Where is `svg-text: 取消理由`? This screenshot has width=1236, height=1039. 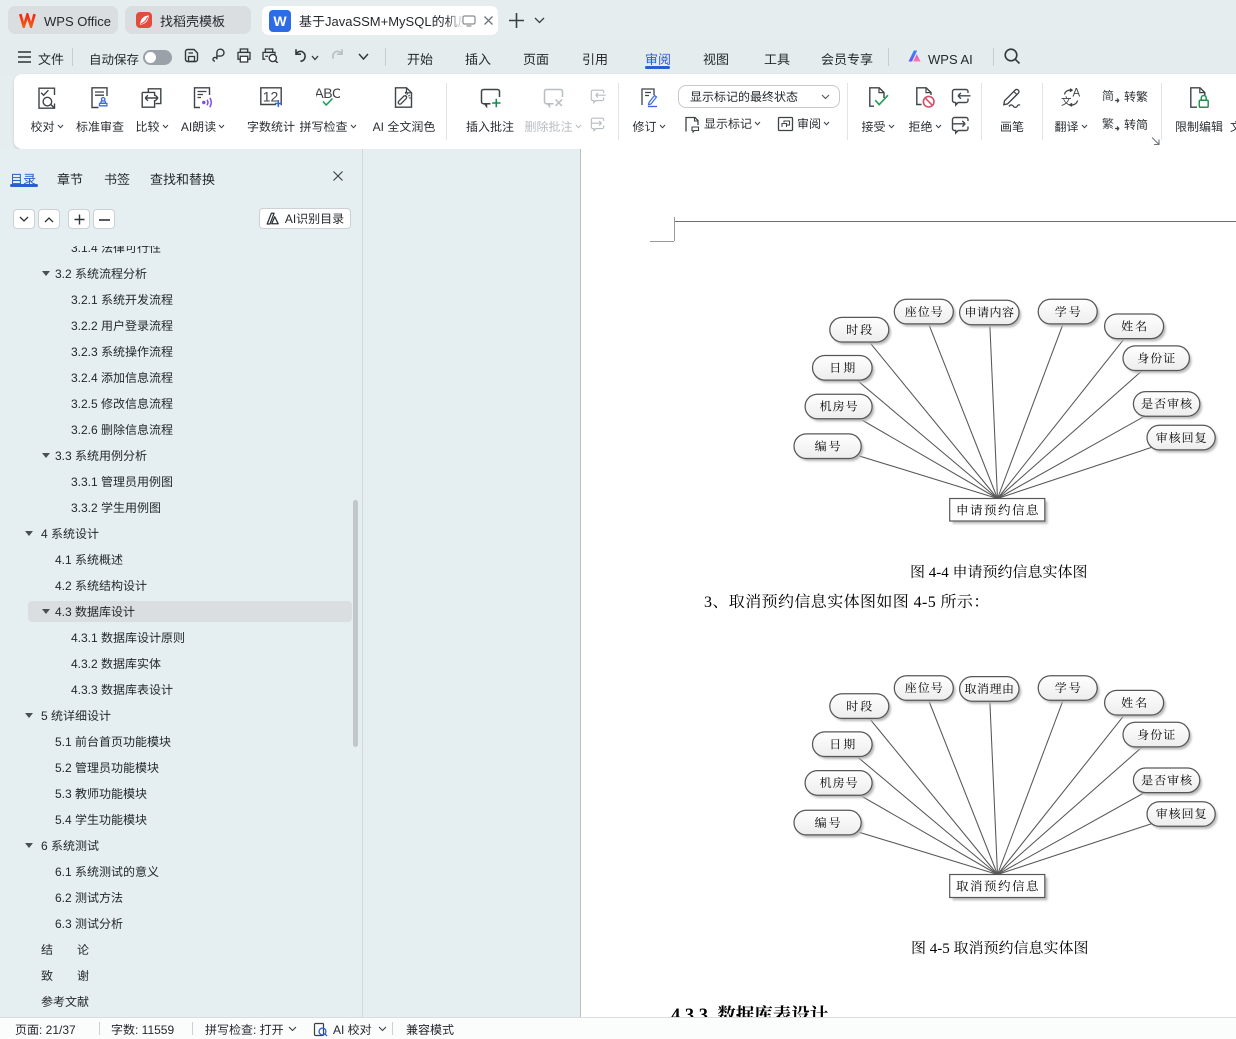
svg-text: 取消理由 is located at coordinates (990, 688).